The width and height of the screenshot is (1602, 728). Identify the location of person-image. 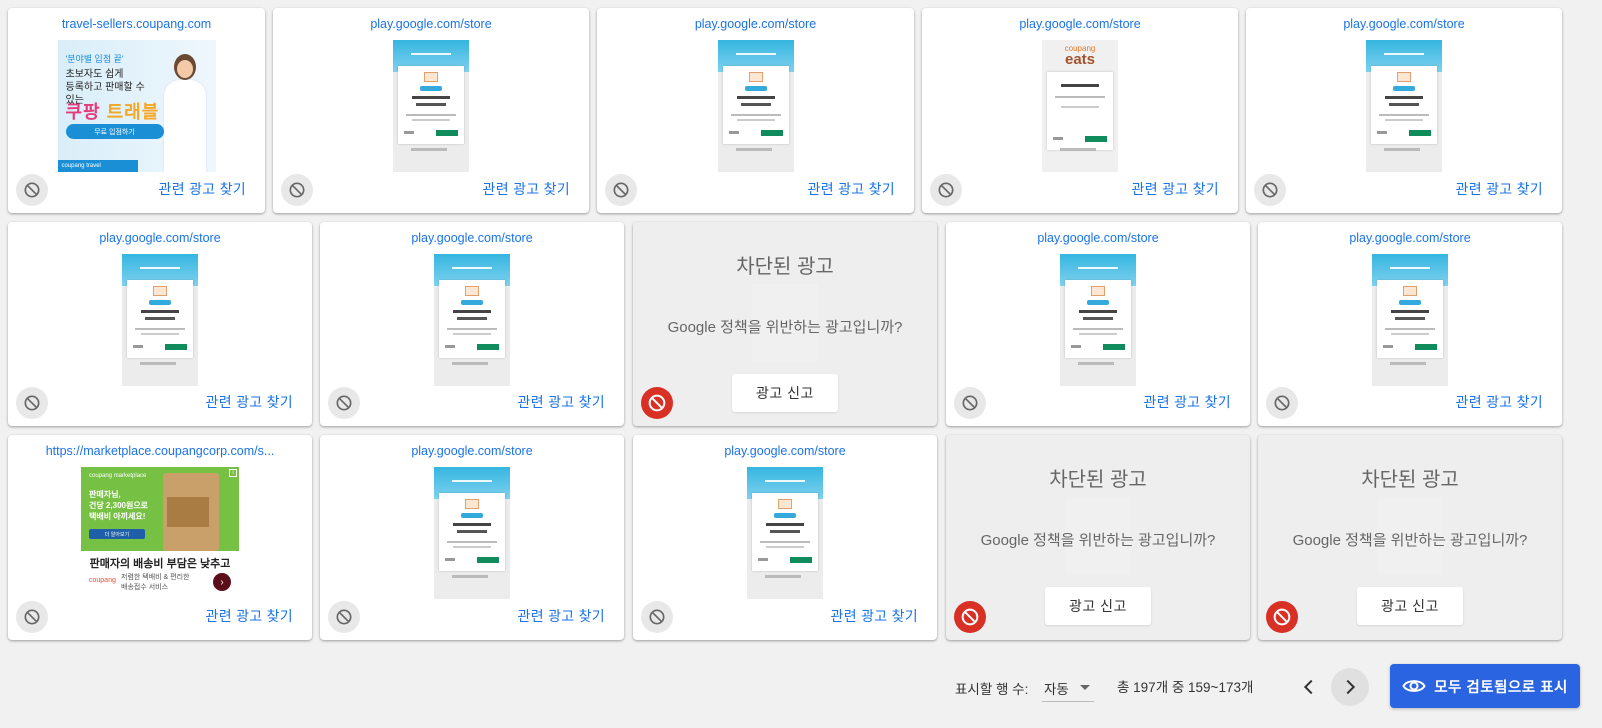
(185, 113).